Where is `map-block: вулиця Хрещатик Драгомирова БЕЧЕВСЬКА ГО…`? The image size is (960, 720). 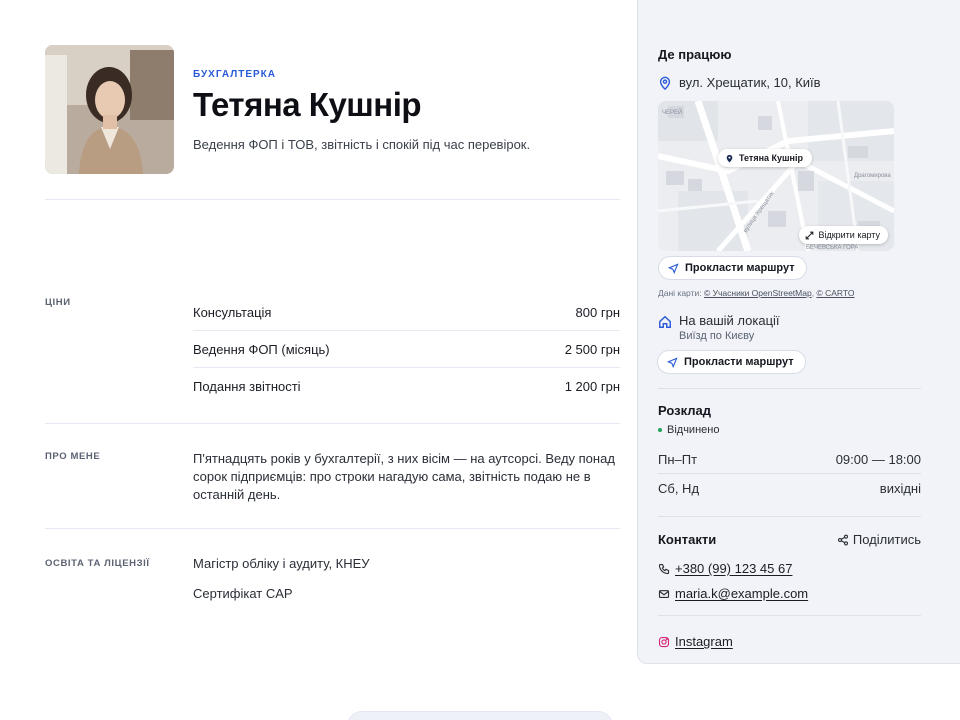
map-block: вулиця Хрещатик Драгомирова БЕЧЕВСЬКА ГО… is located at coordinates (789, 201).